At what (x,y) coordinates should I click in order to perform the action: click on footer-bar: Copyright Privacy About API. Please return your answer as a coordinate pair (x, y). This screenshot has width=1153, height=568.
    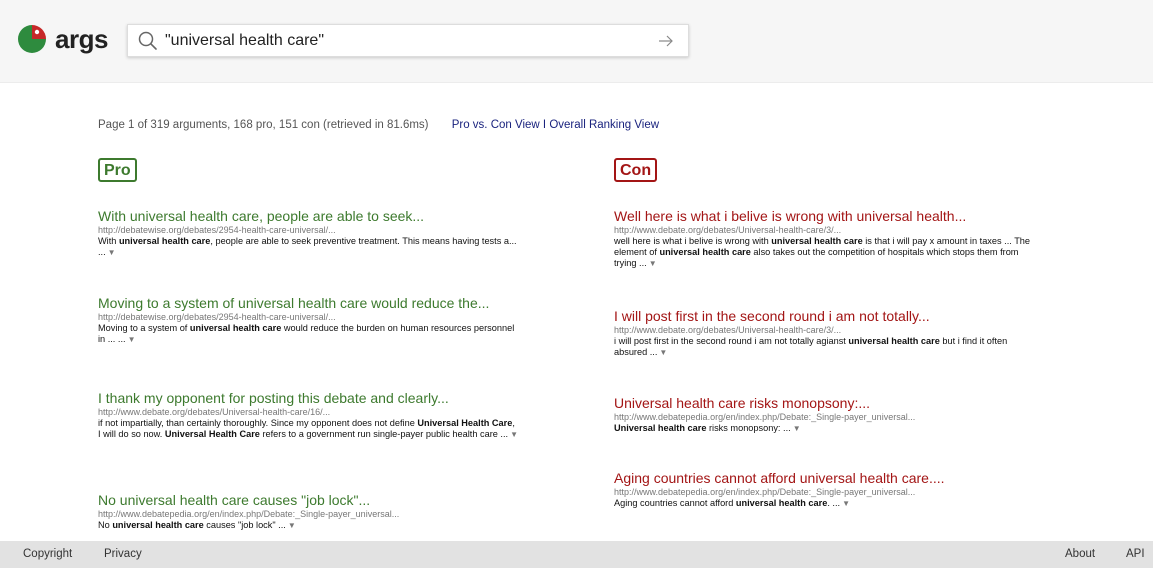
    Looking at the image, I should click on (576, 554).